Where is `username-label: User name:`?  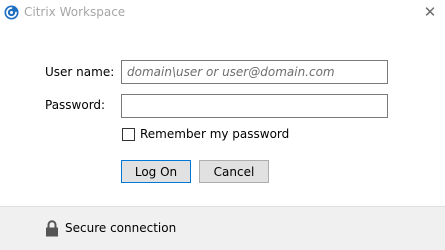
username-label: User name: is located at coordinates (80, 72).